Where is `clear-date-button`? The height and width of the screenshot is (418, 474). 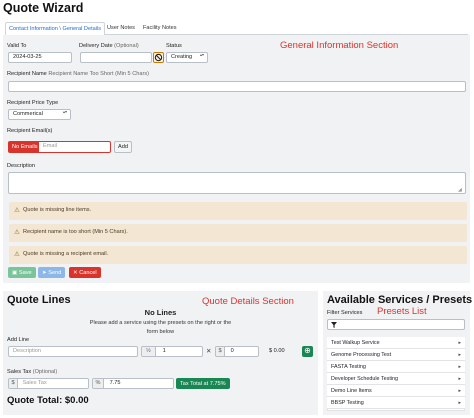 clear-date-button is located at coordinates (158, 57).